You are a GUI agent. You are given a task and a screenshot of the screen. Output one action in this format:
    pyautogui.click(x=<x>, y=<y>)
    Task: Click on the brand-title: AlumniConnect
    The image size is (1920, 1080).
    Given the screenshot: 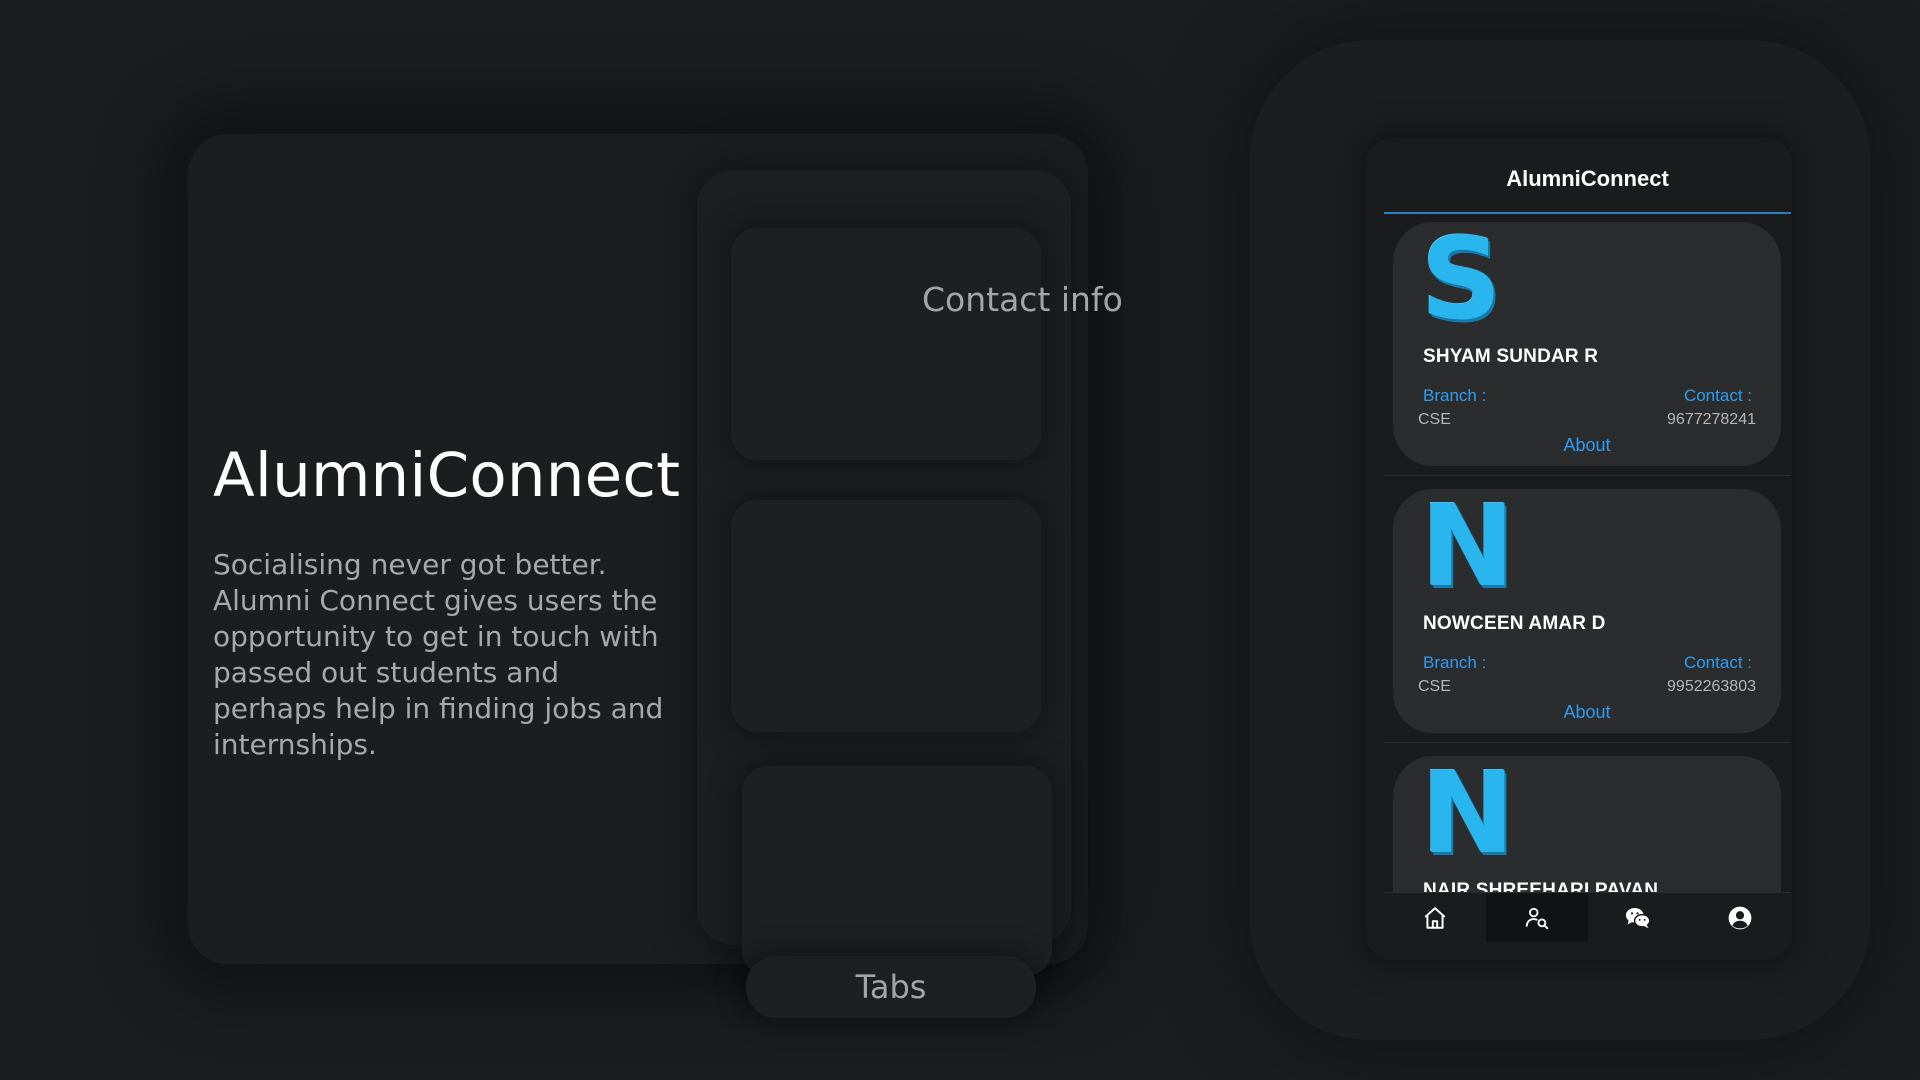 What is the action you would take?
    pyautogui.click(x=447, y=475)
    